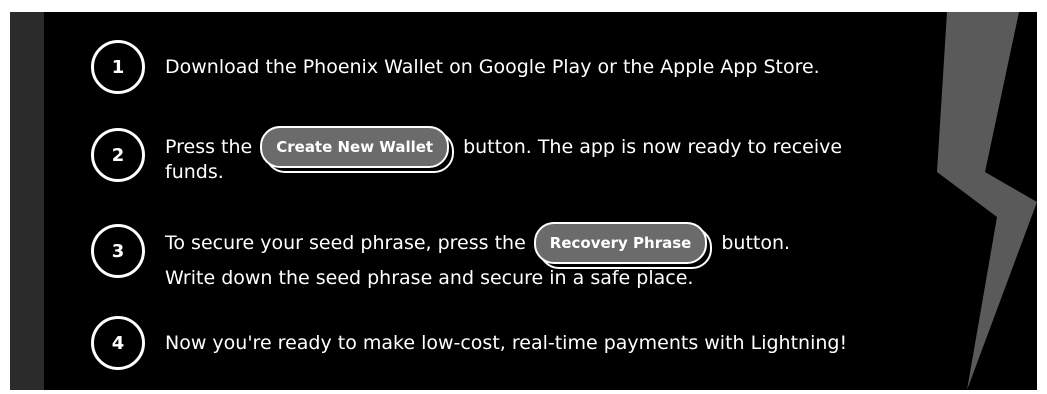 This screenshot has height=394, width=1047. I want to click on step-number-badge: 1, so click(118, 67).